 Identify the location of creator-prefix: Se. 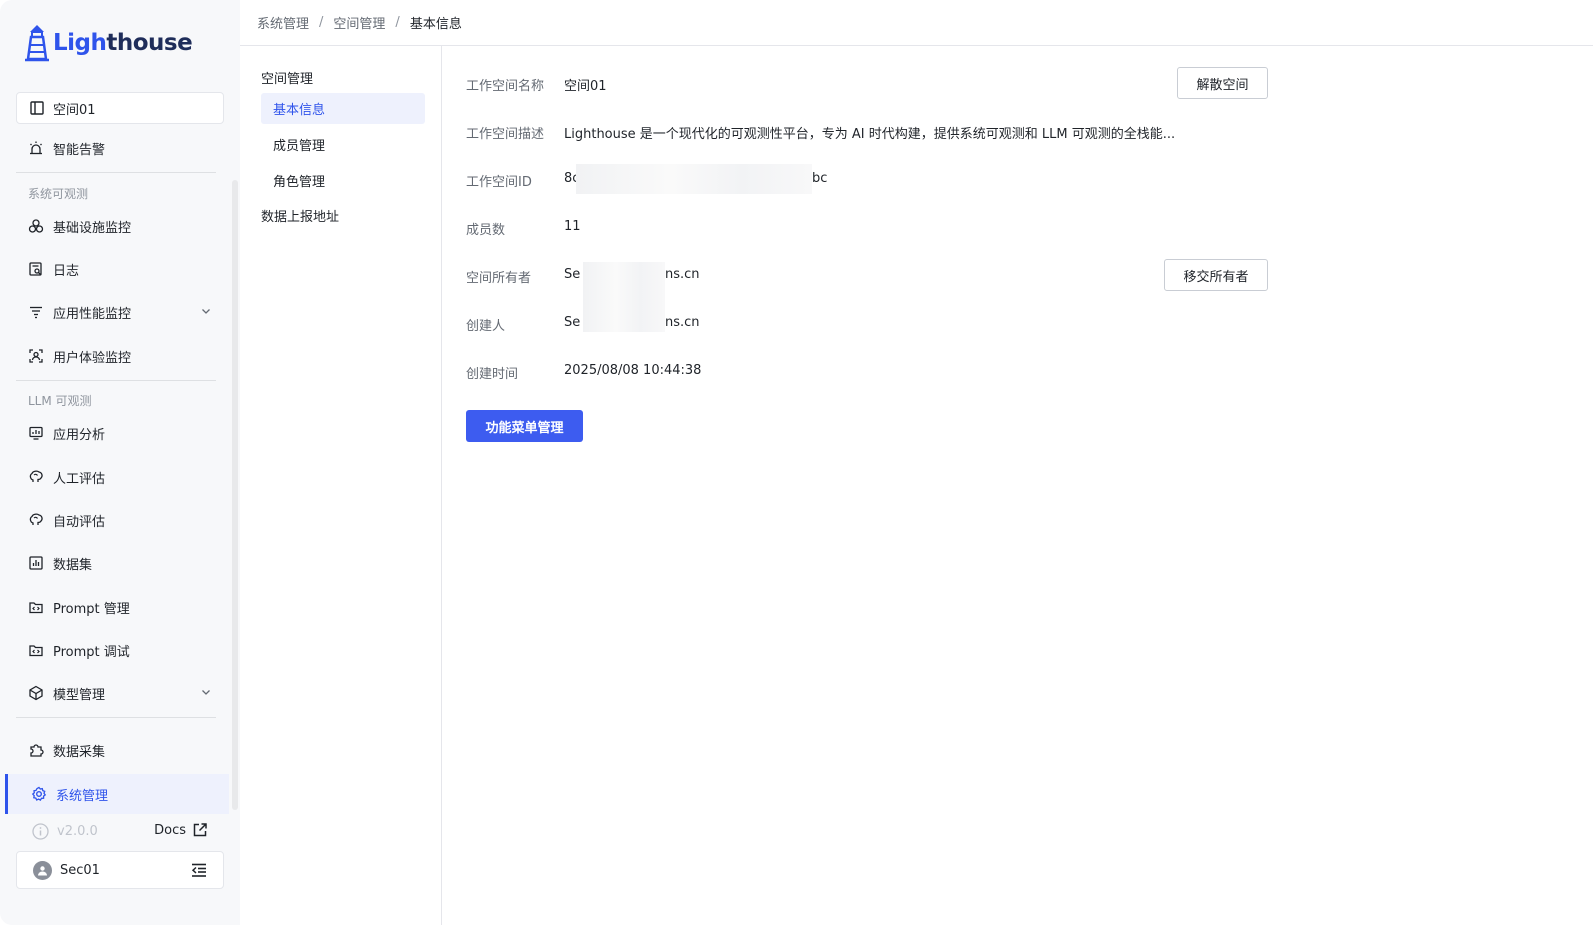
(572, 322).